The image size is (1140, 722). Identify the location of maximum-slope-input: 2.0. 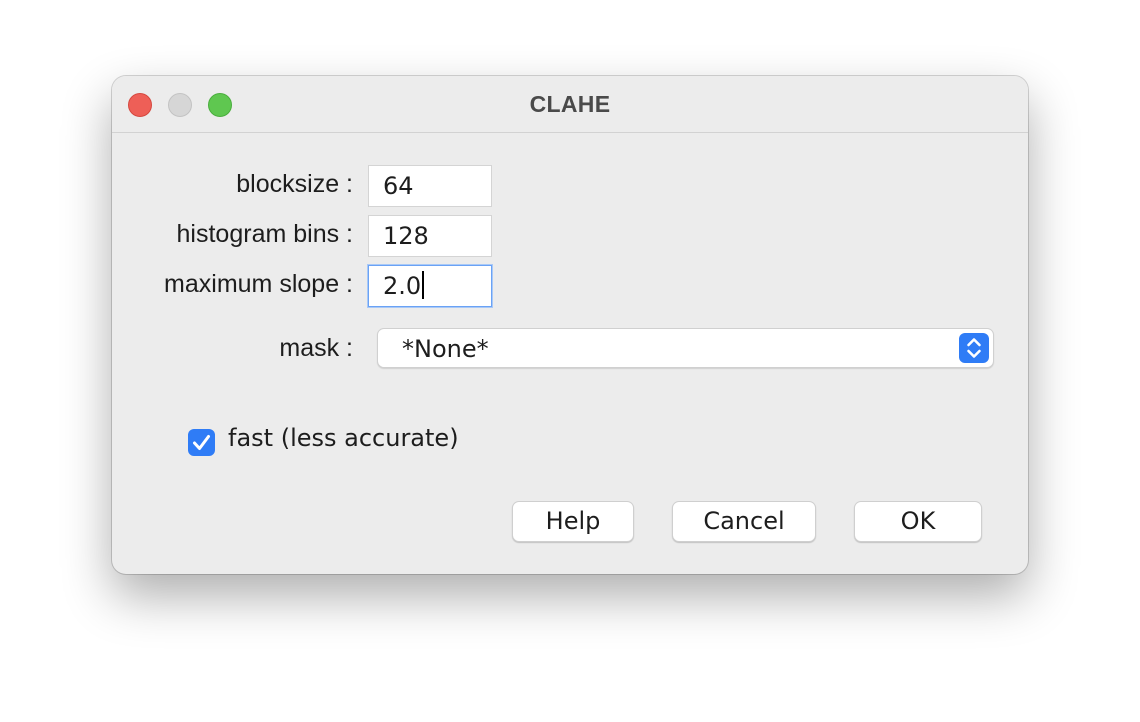
(430, 286).